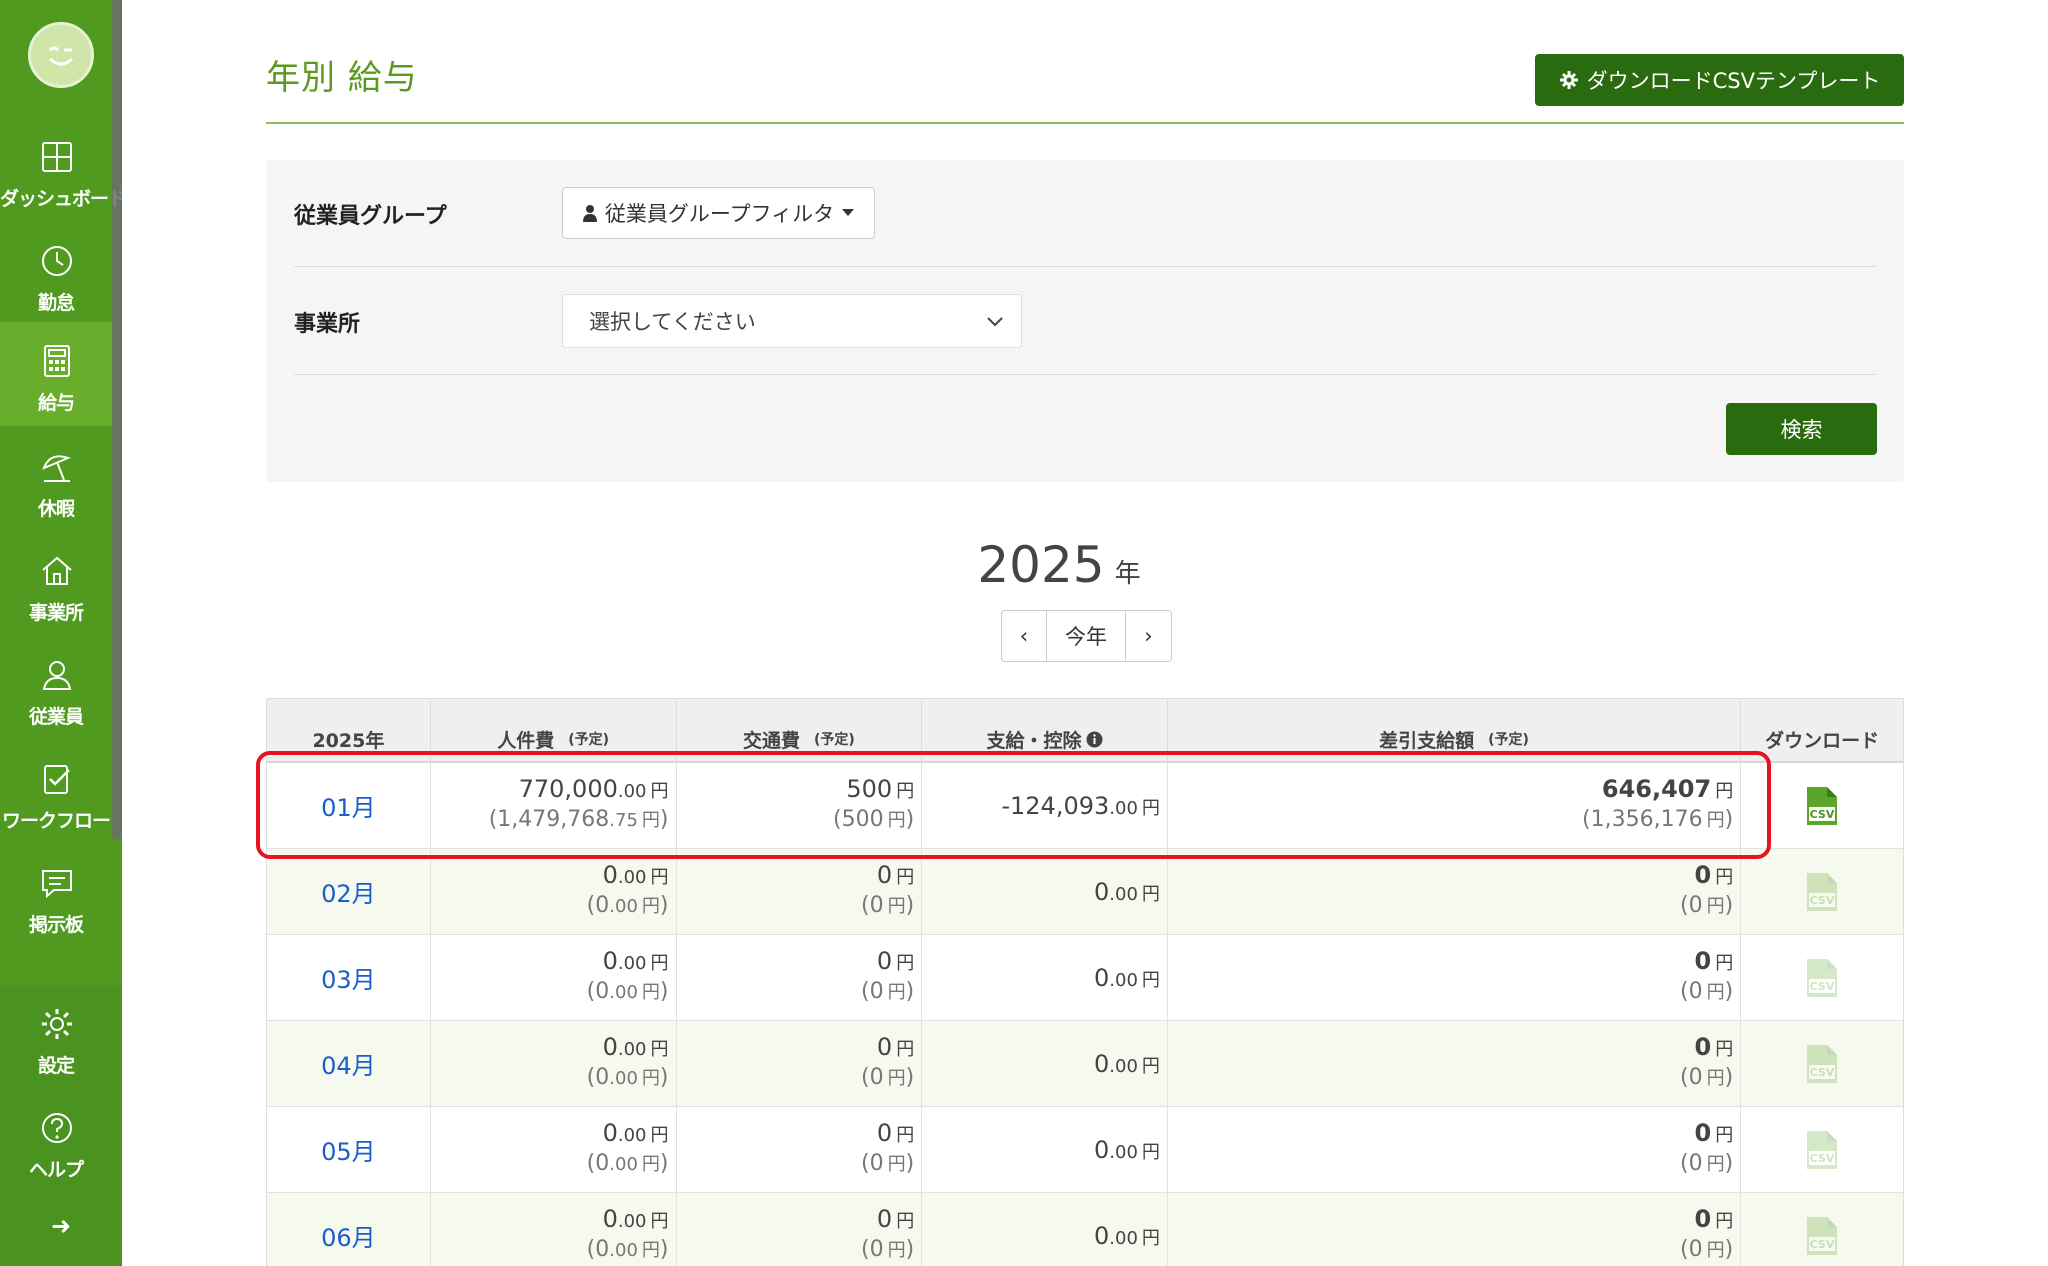 The image size is (2048, 1266). What do you see at coordinates (56, 403) in the screenshot?
I see `sidebar-item-label: 給与` at bounding box center [56, 403].